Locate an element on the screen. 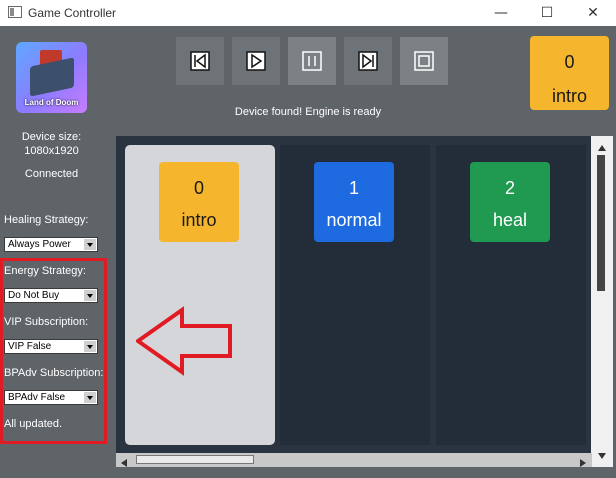  app-window-icon is located at coordinates (15, 12).